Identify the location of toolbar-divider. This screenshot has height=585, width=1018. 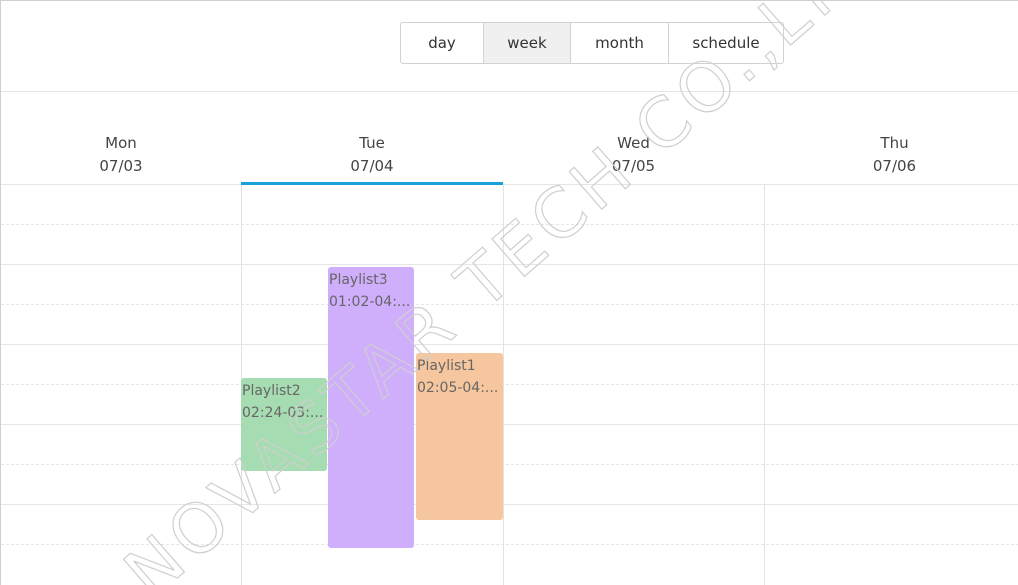
(509, 91).